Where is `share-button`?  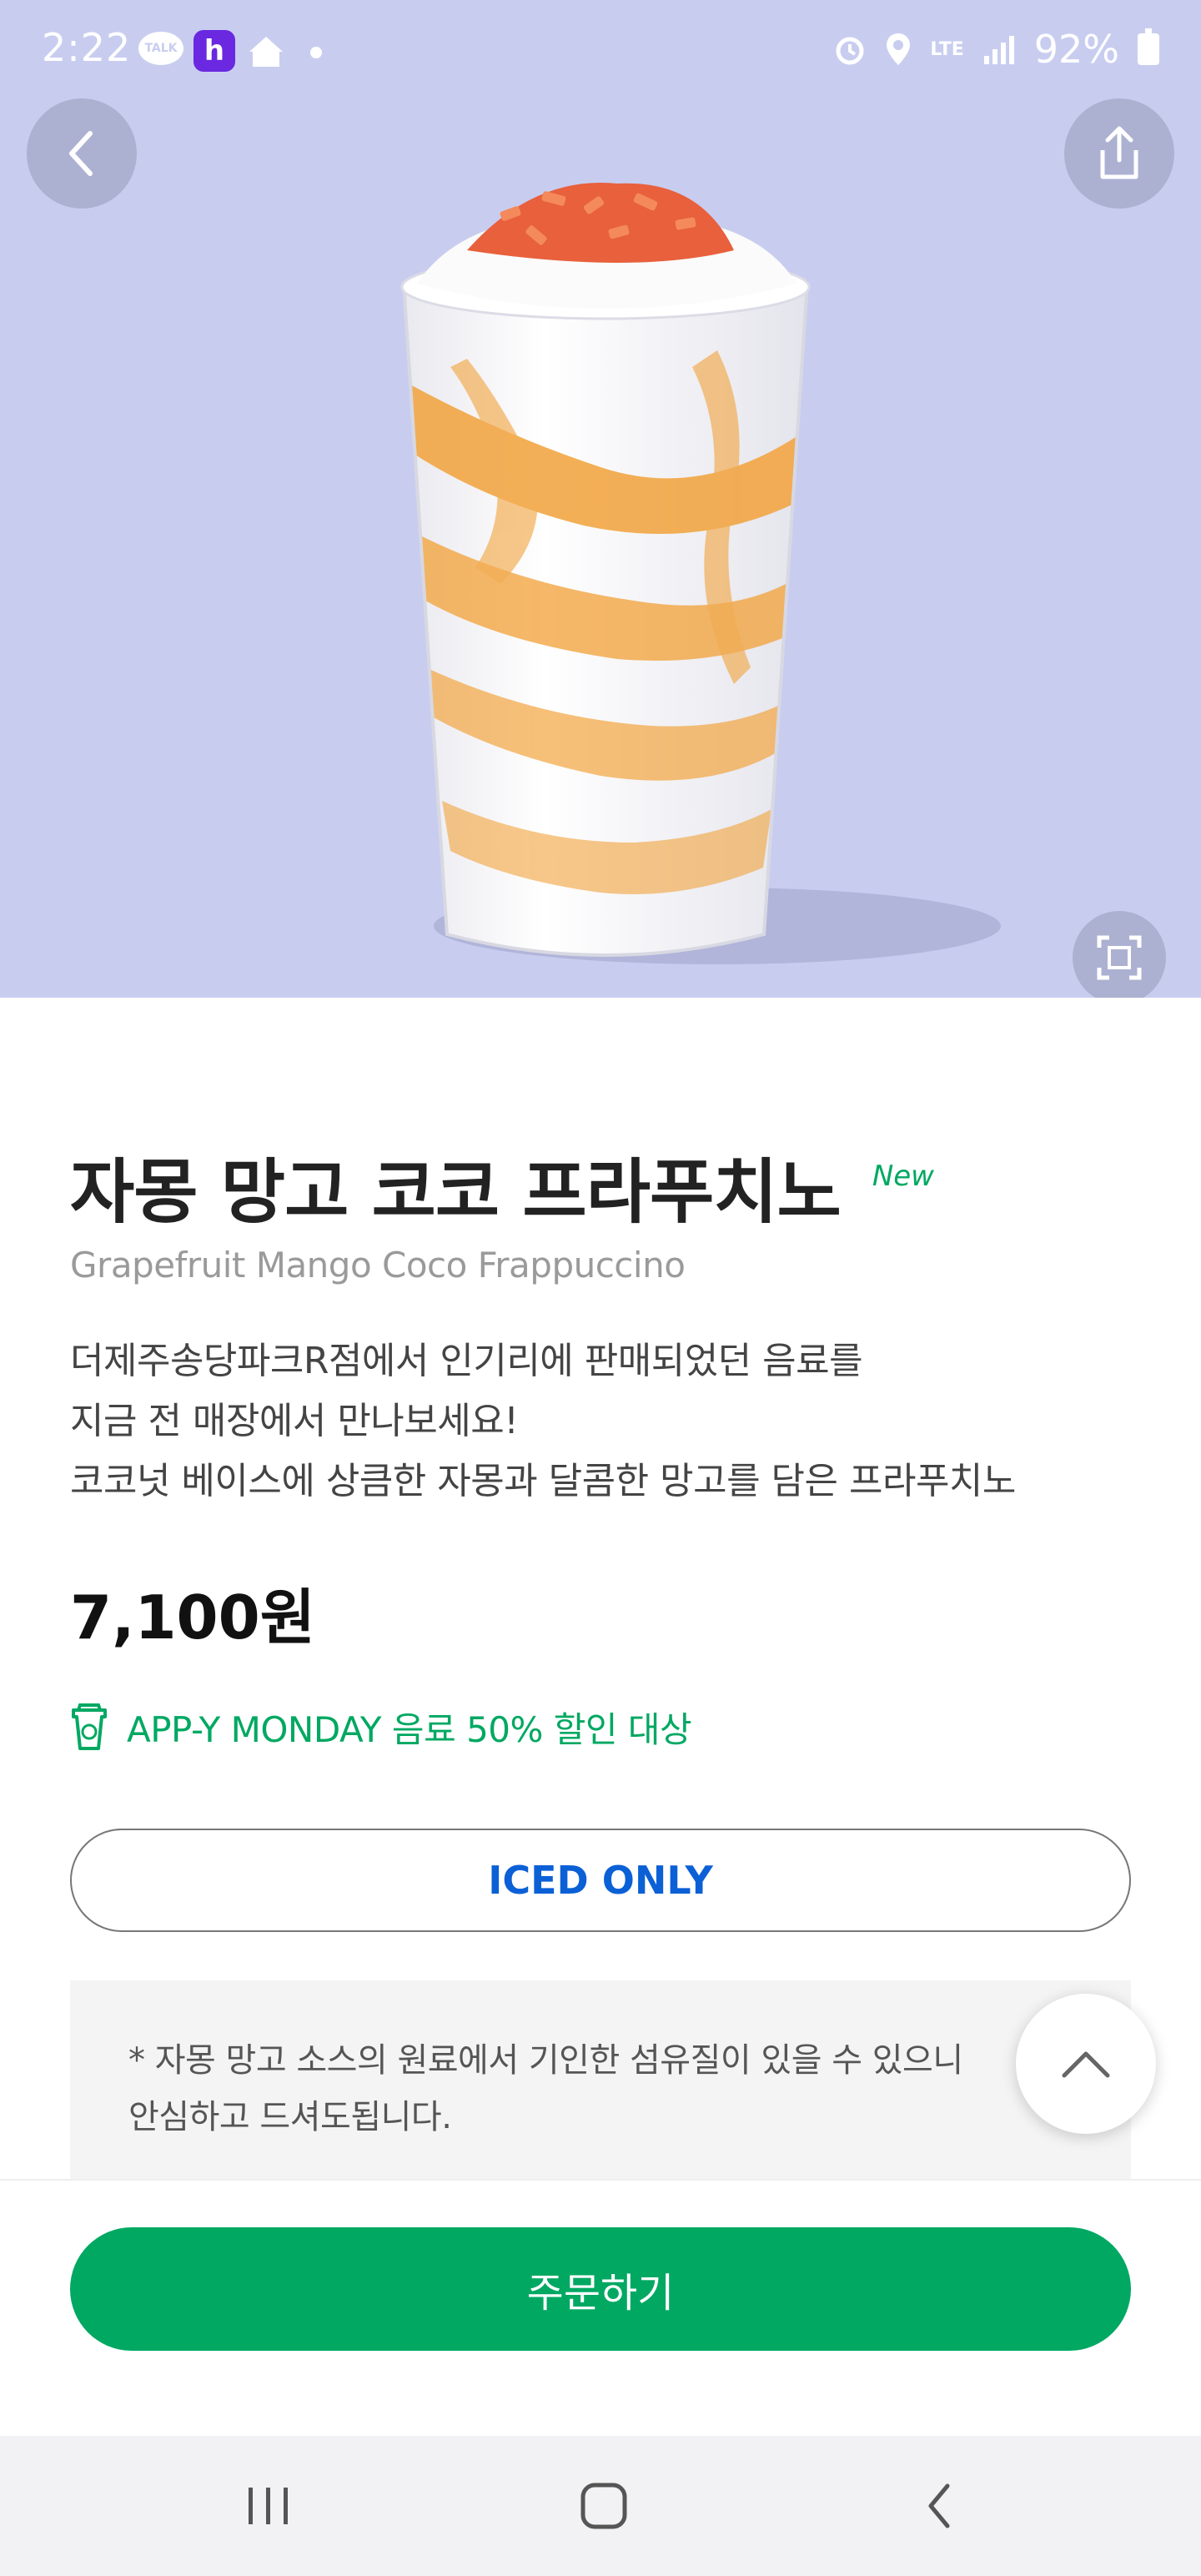 share-button is located at coordinates (1119, 153).